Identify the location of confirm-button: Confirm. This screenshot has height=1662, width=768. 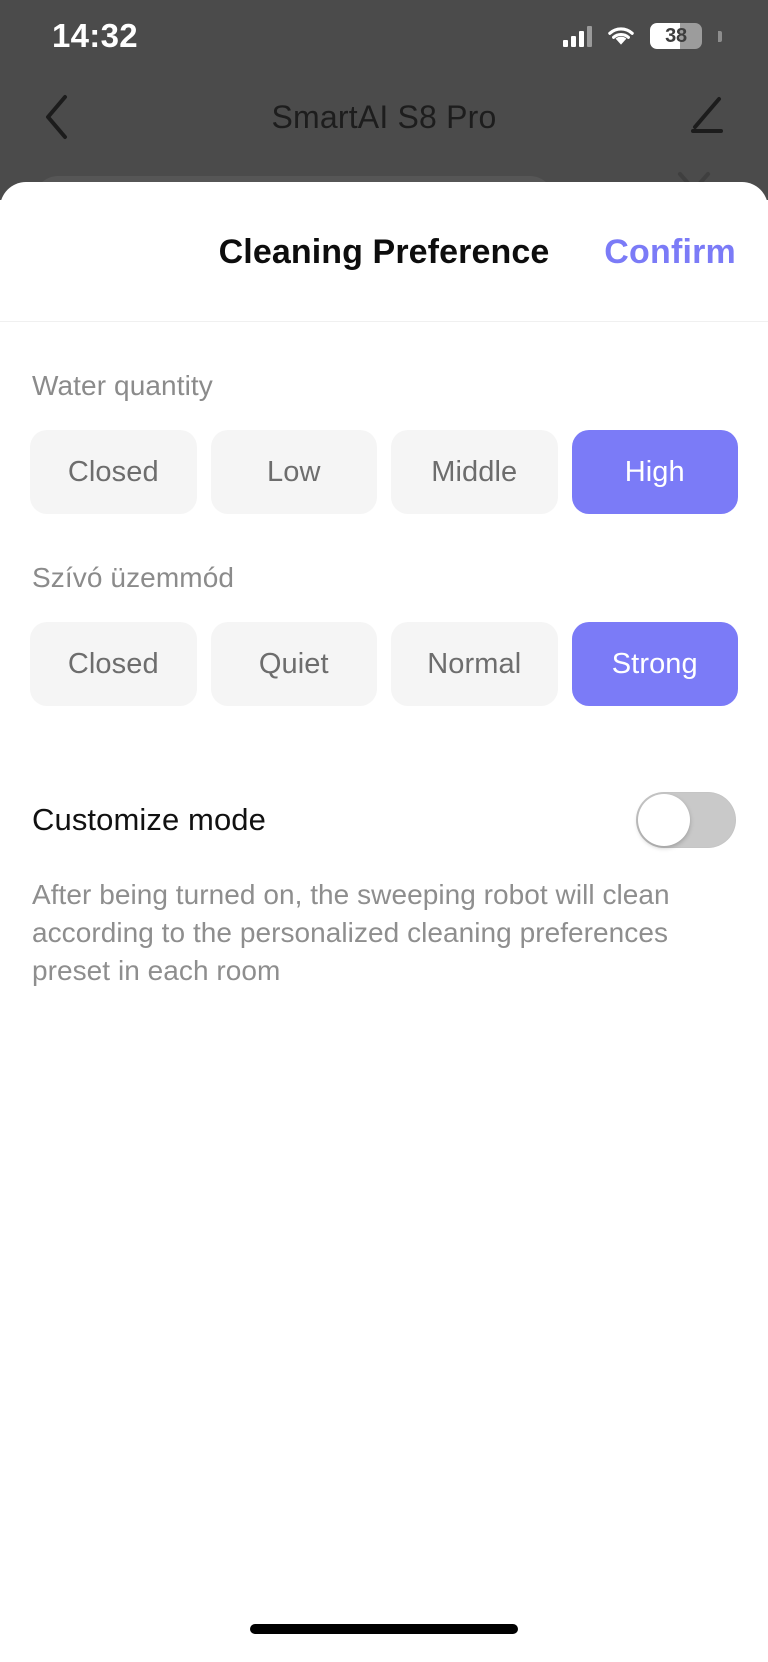
(670, 252).